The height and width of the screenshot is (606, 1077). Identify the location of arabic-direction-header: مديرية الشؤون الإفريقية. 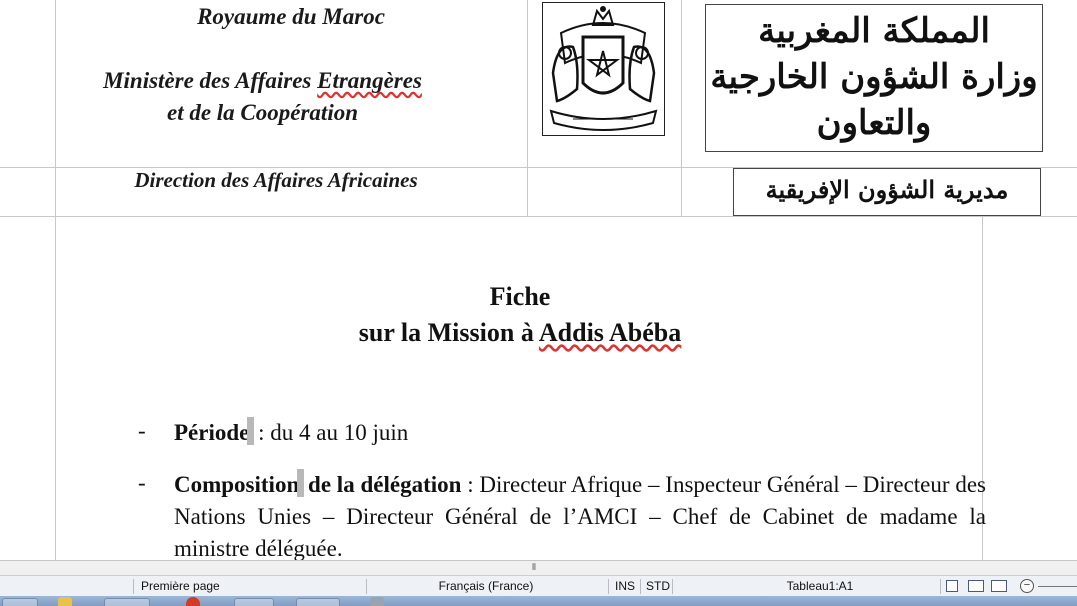
(887, 192).